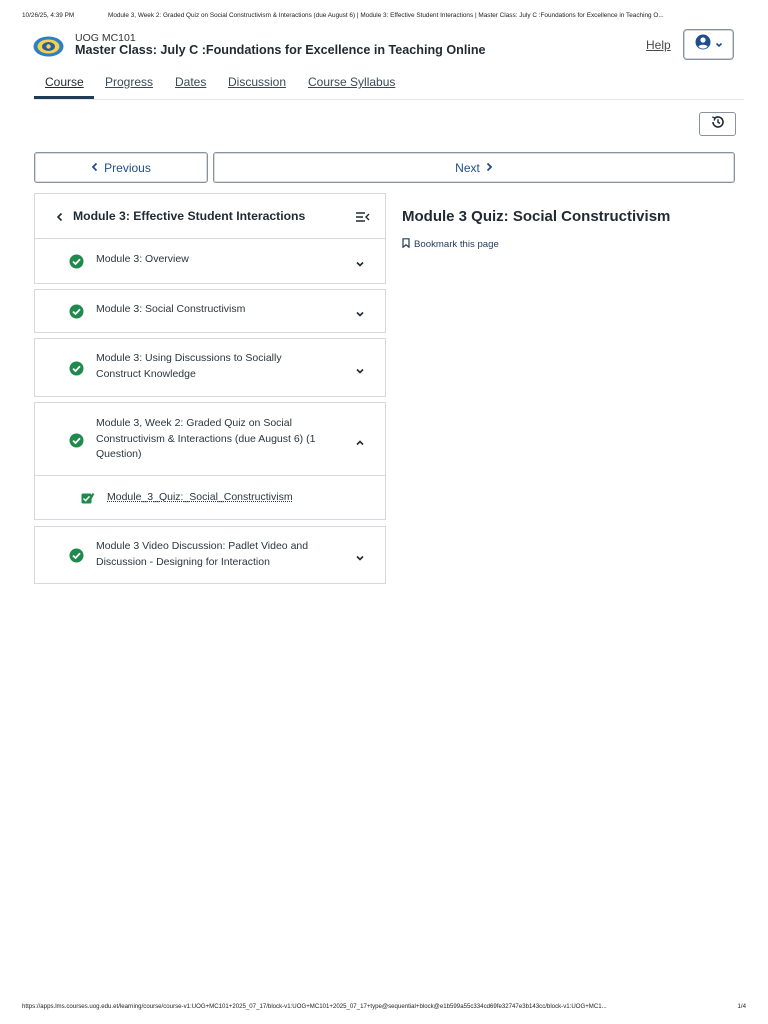 The width and height of the screenshot is (768, 1024). I want to click on outline-header: Module 3: Effective Student Interactions, so click(210, 216).